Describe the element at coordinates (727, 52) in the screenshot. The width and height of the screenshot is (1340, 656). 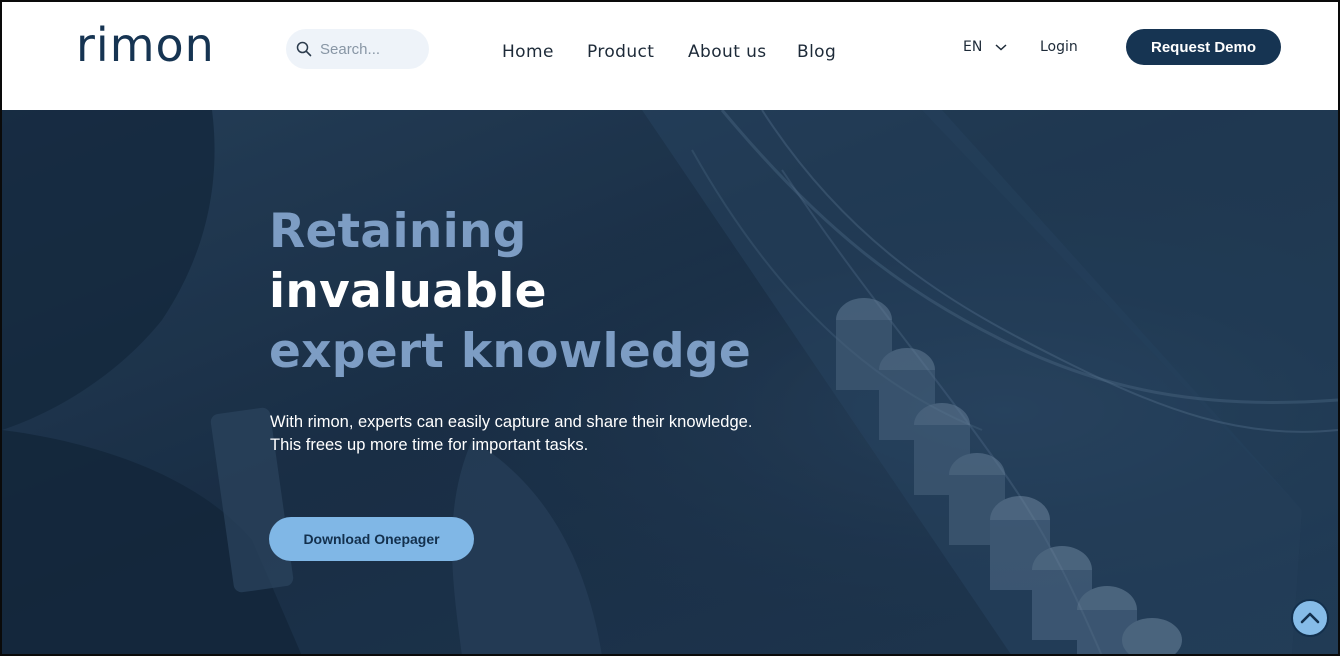
I see `nav-about-us: About us` at that location.